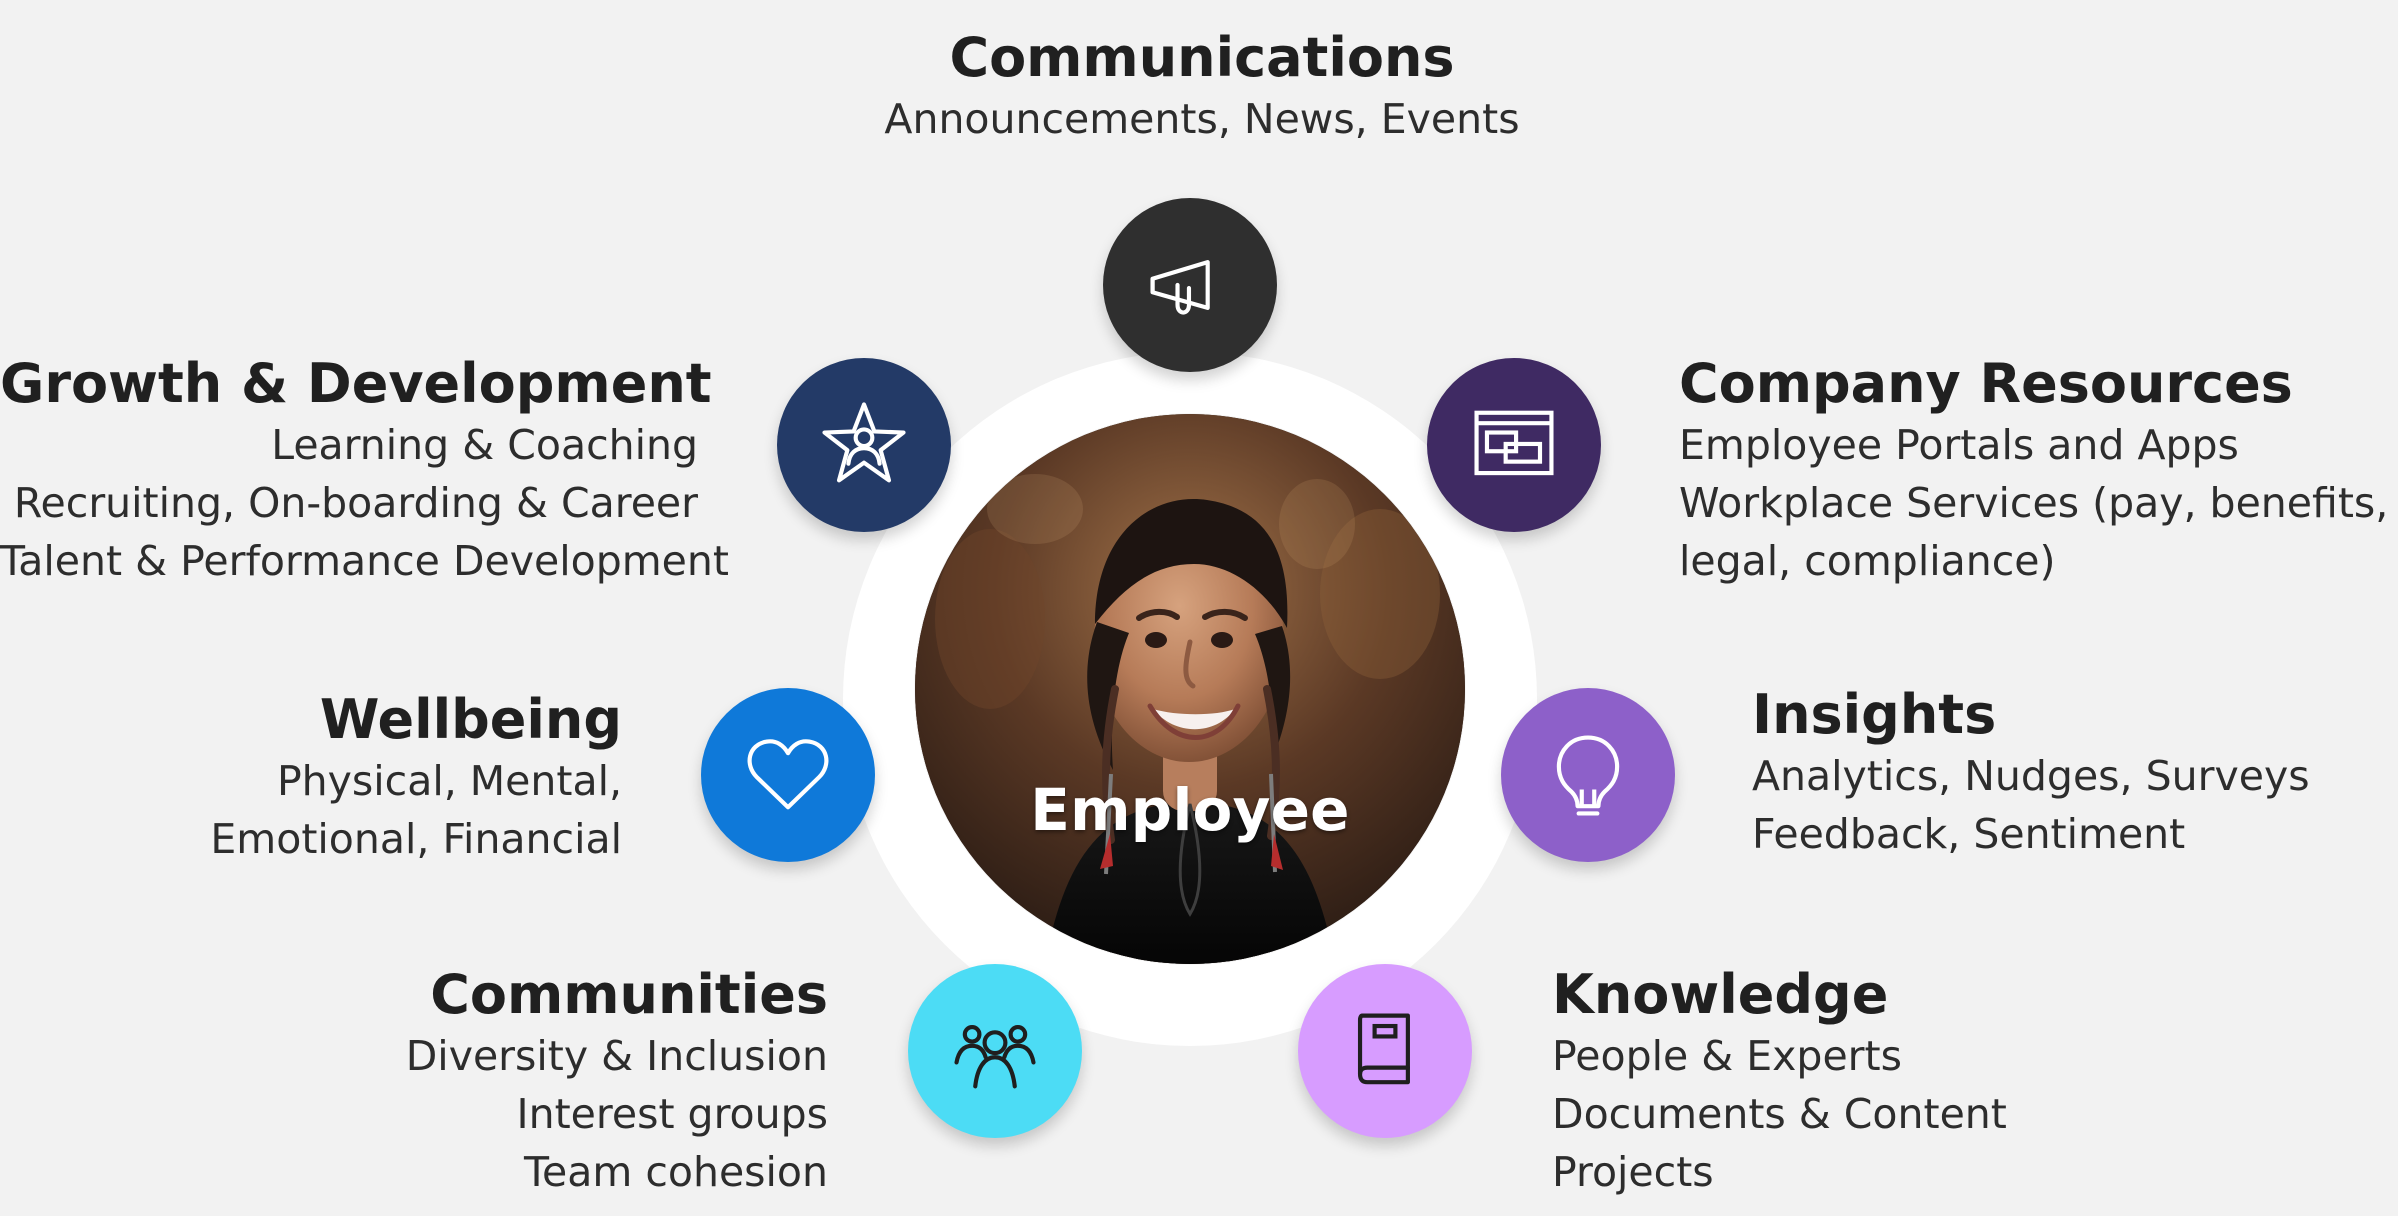 Image resolution: width=2398 pixels, height=1216 pixels. I want to click on lightbulb-icon, so click(1588, 775).